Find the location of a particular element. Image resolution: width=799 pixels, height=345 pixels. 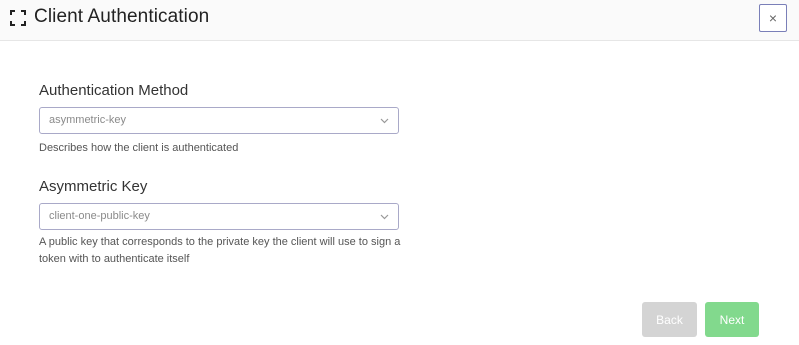

asymmetric-key-value: client-one-public-key is located at coordinates (99, 216).